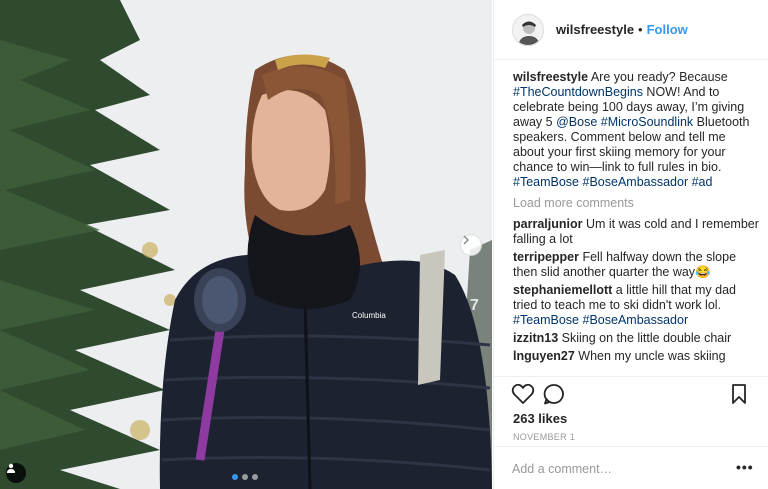  What do you see at coordinates (631, 431) in the screenshot?
I see `post-actions: 263 likes NOVEMBER 1 •••` at bounding box center [631, 431].